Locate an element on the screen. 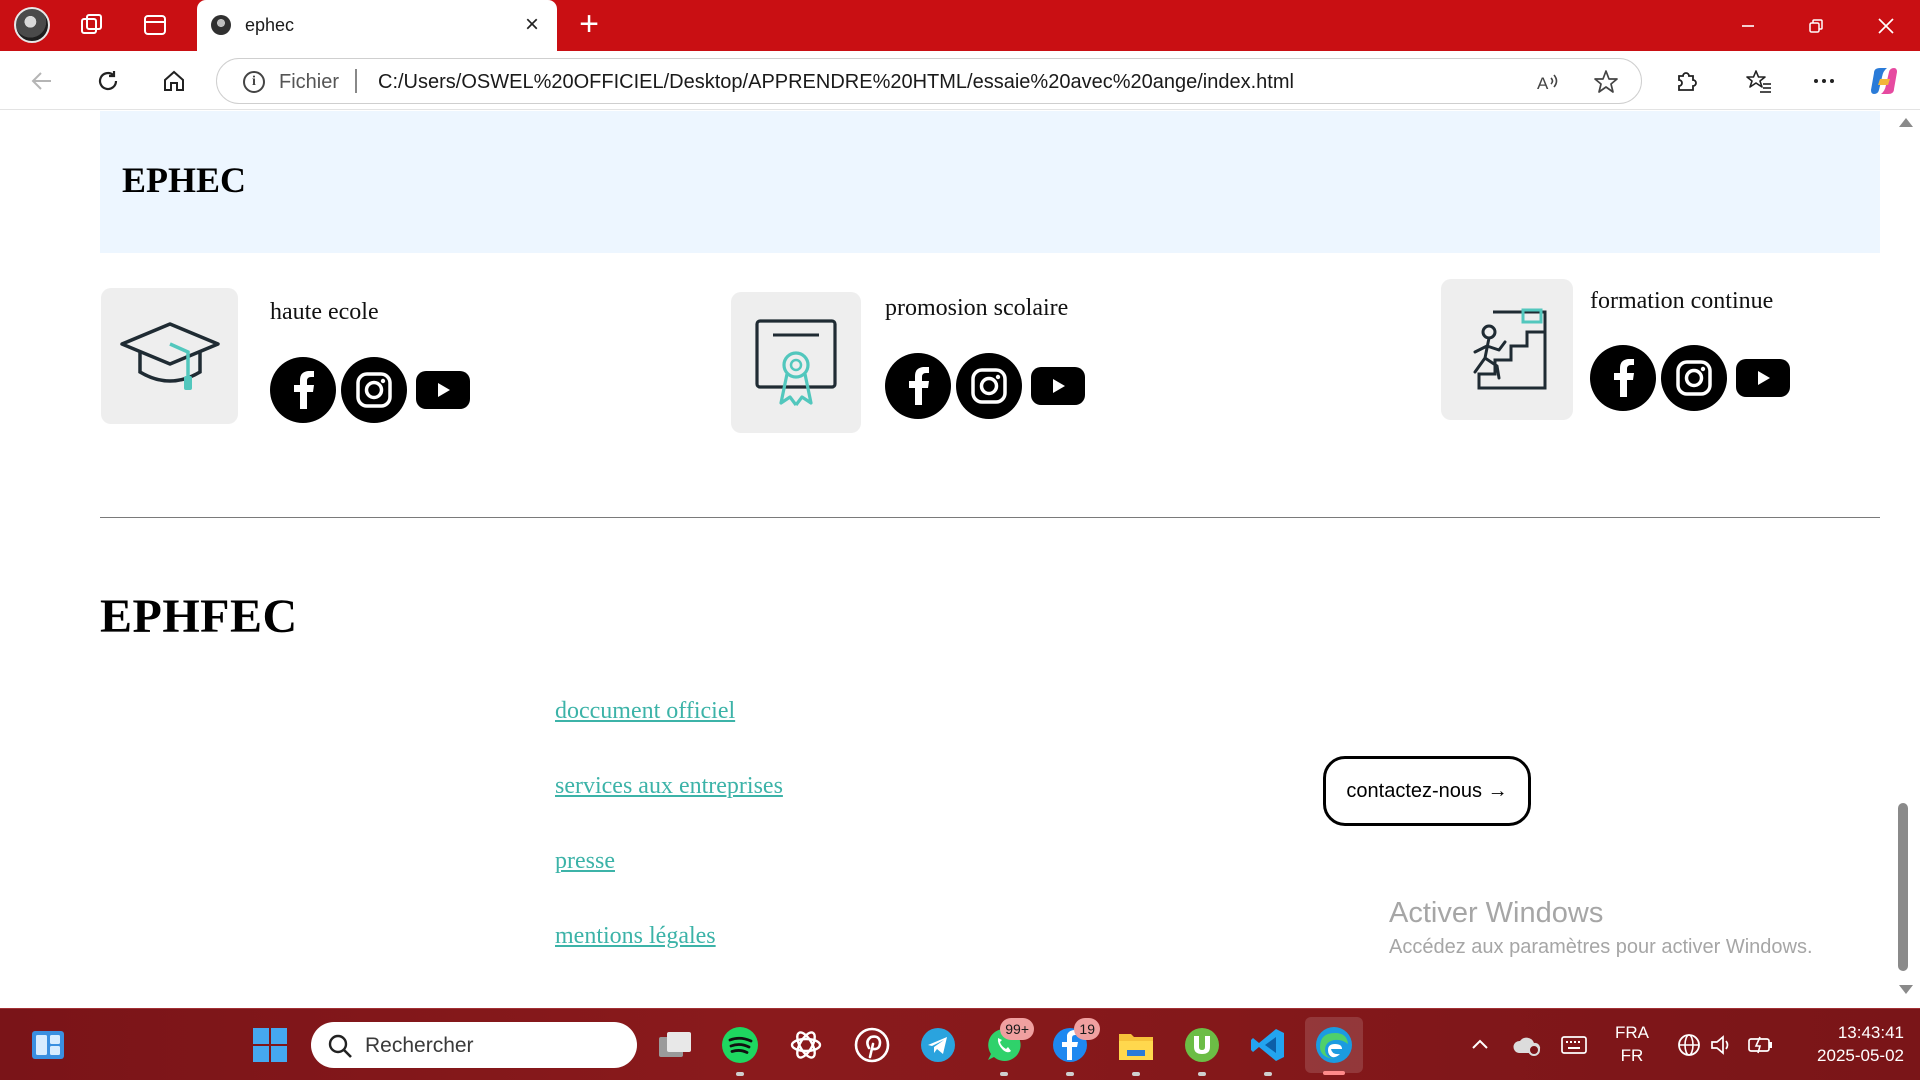  start-icon is located at coordinates (270, 1045).